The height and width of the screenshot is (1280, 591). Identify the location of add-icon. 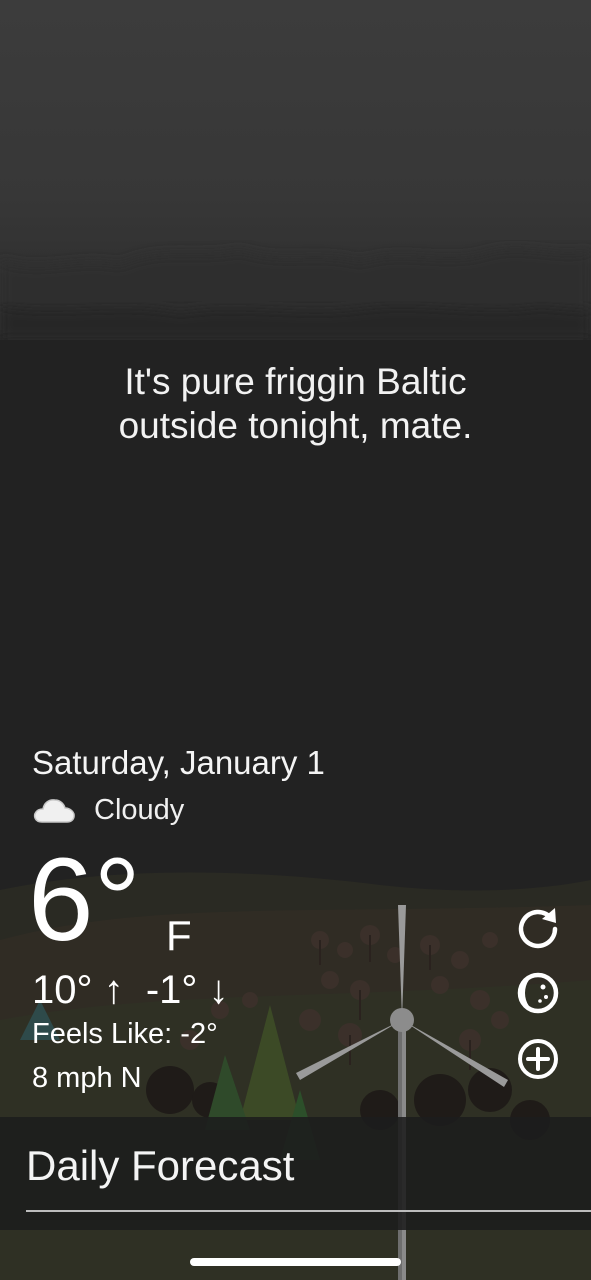
(538, 1059).